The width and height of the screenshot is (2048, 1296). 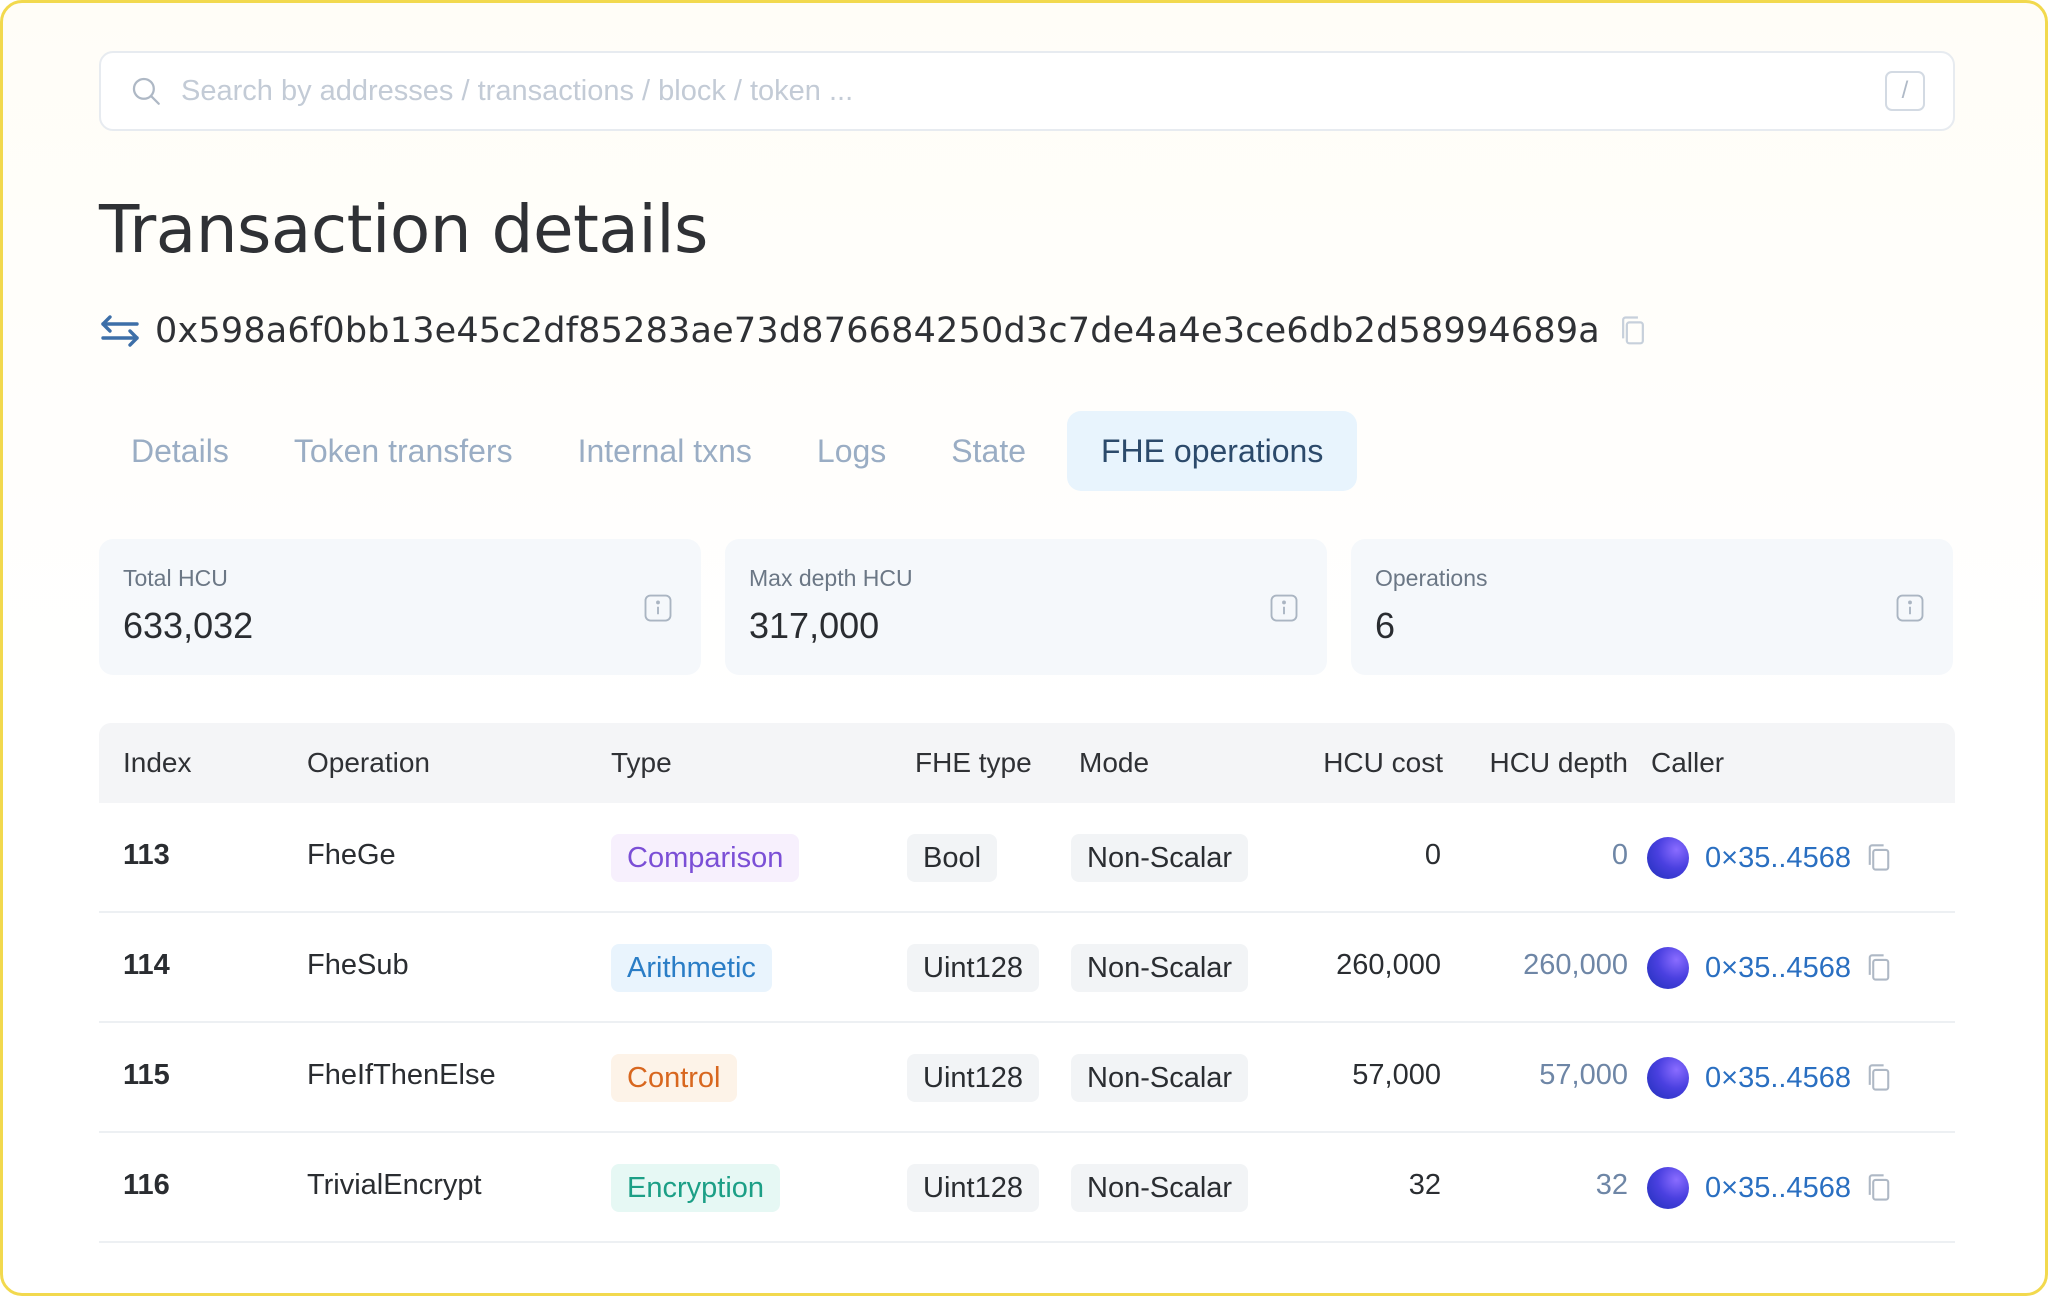 I want to click on header-operation: Operation, so click(x=368, y=762).